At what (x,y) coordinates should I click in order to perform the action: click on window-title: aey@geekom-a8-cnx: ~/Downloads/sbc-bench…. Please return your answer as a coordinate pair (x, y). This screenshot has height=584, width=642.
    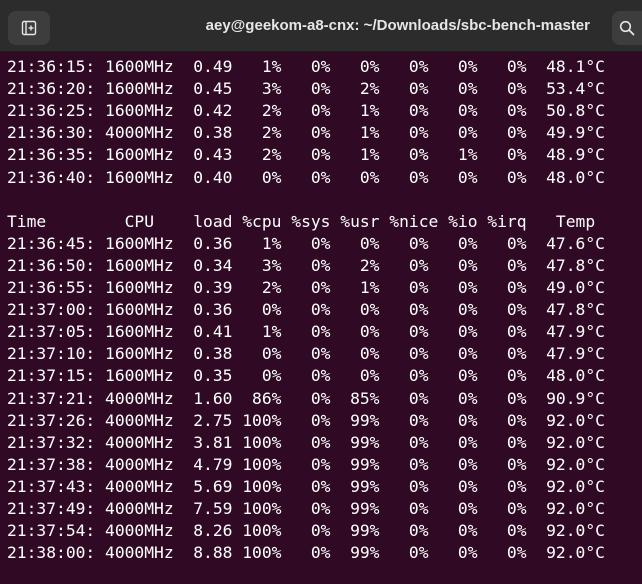
    Looking at the image, I should click on (306, 26).